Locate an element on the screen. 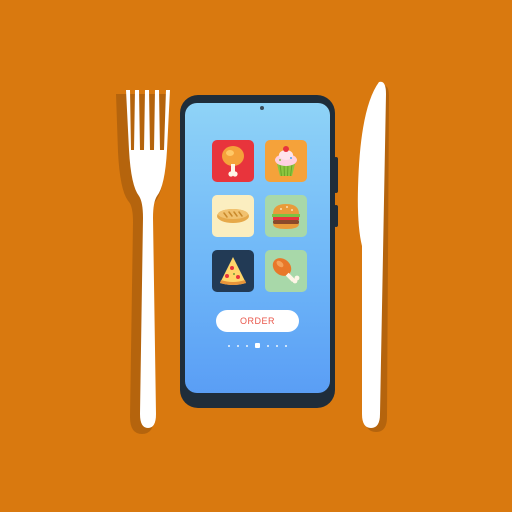 The image size is (512, 512). cupcake-icon is located at coordinates (286, 161).